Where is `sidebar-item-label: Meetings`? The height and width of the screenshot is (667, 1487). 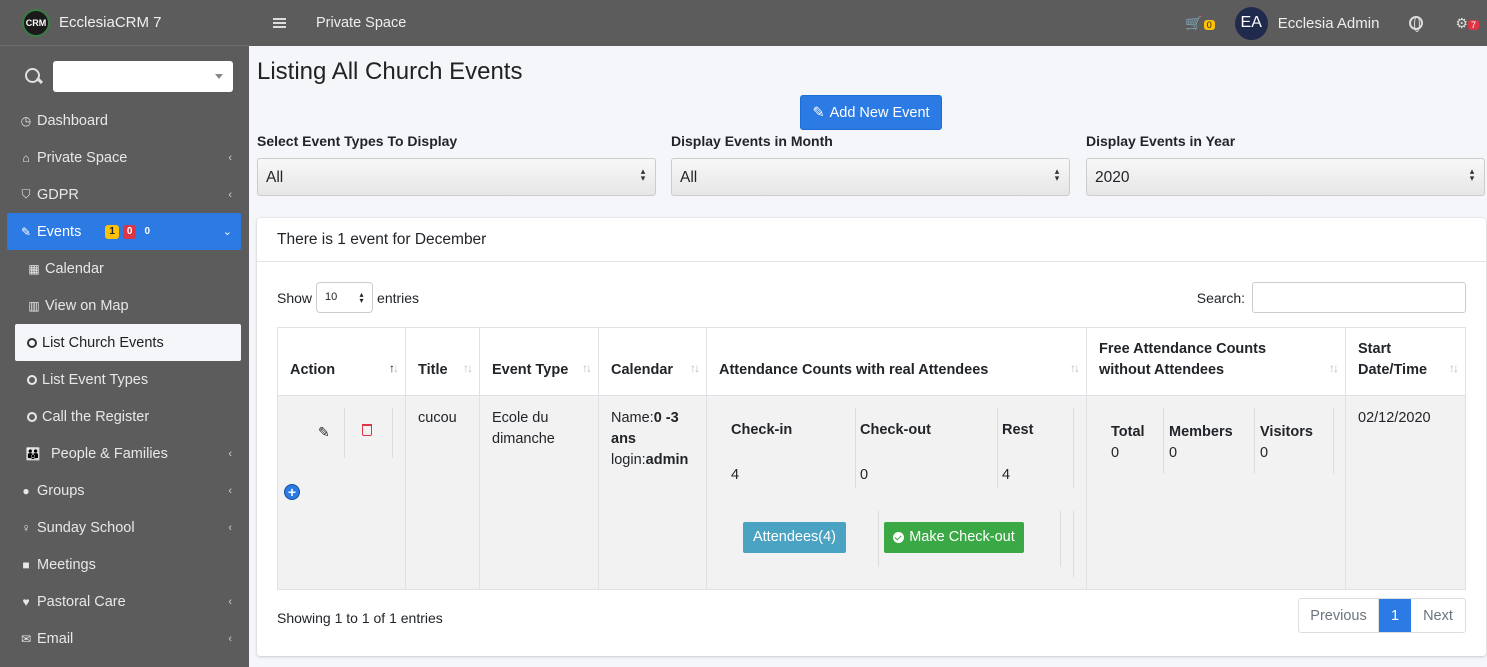 sidebar-item-label: Meetings is located at coordinates (66, 564).